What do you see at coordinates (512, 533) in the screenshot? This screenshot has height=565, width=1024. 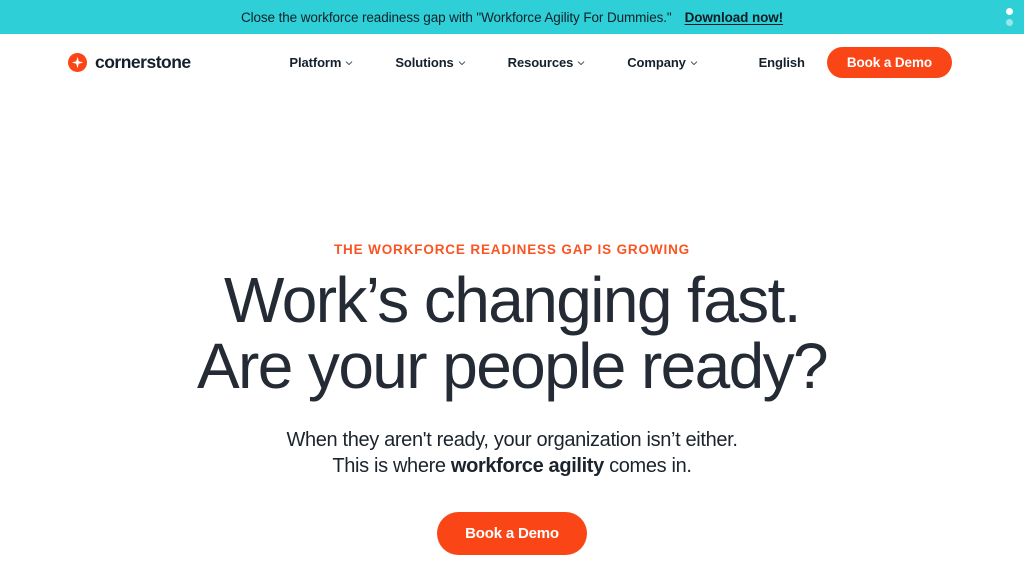 I see `hero-book-demo-button: Book a Demo` at bounding box center [512, 533].